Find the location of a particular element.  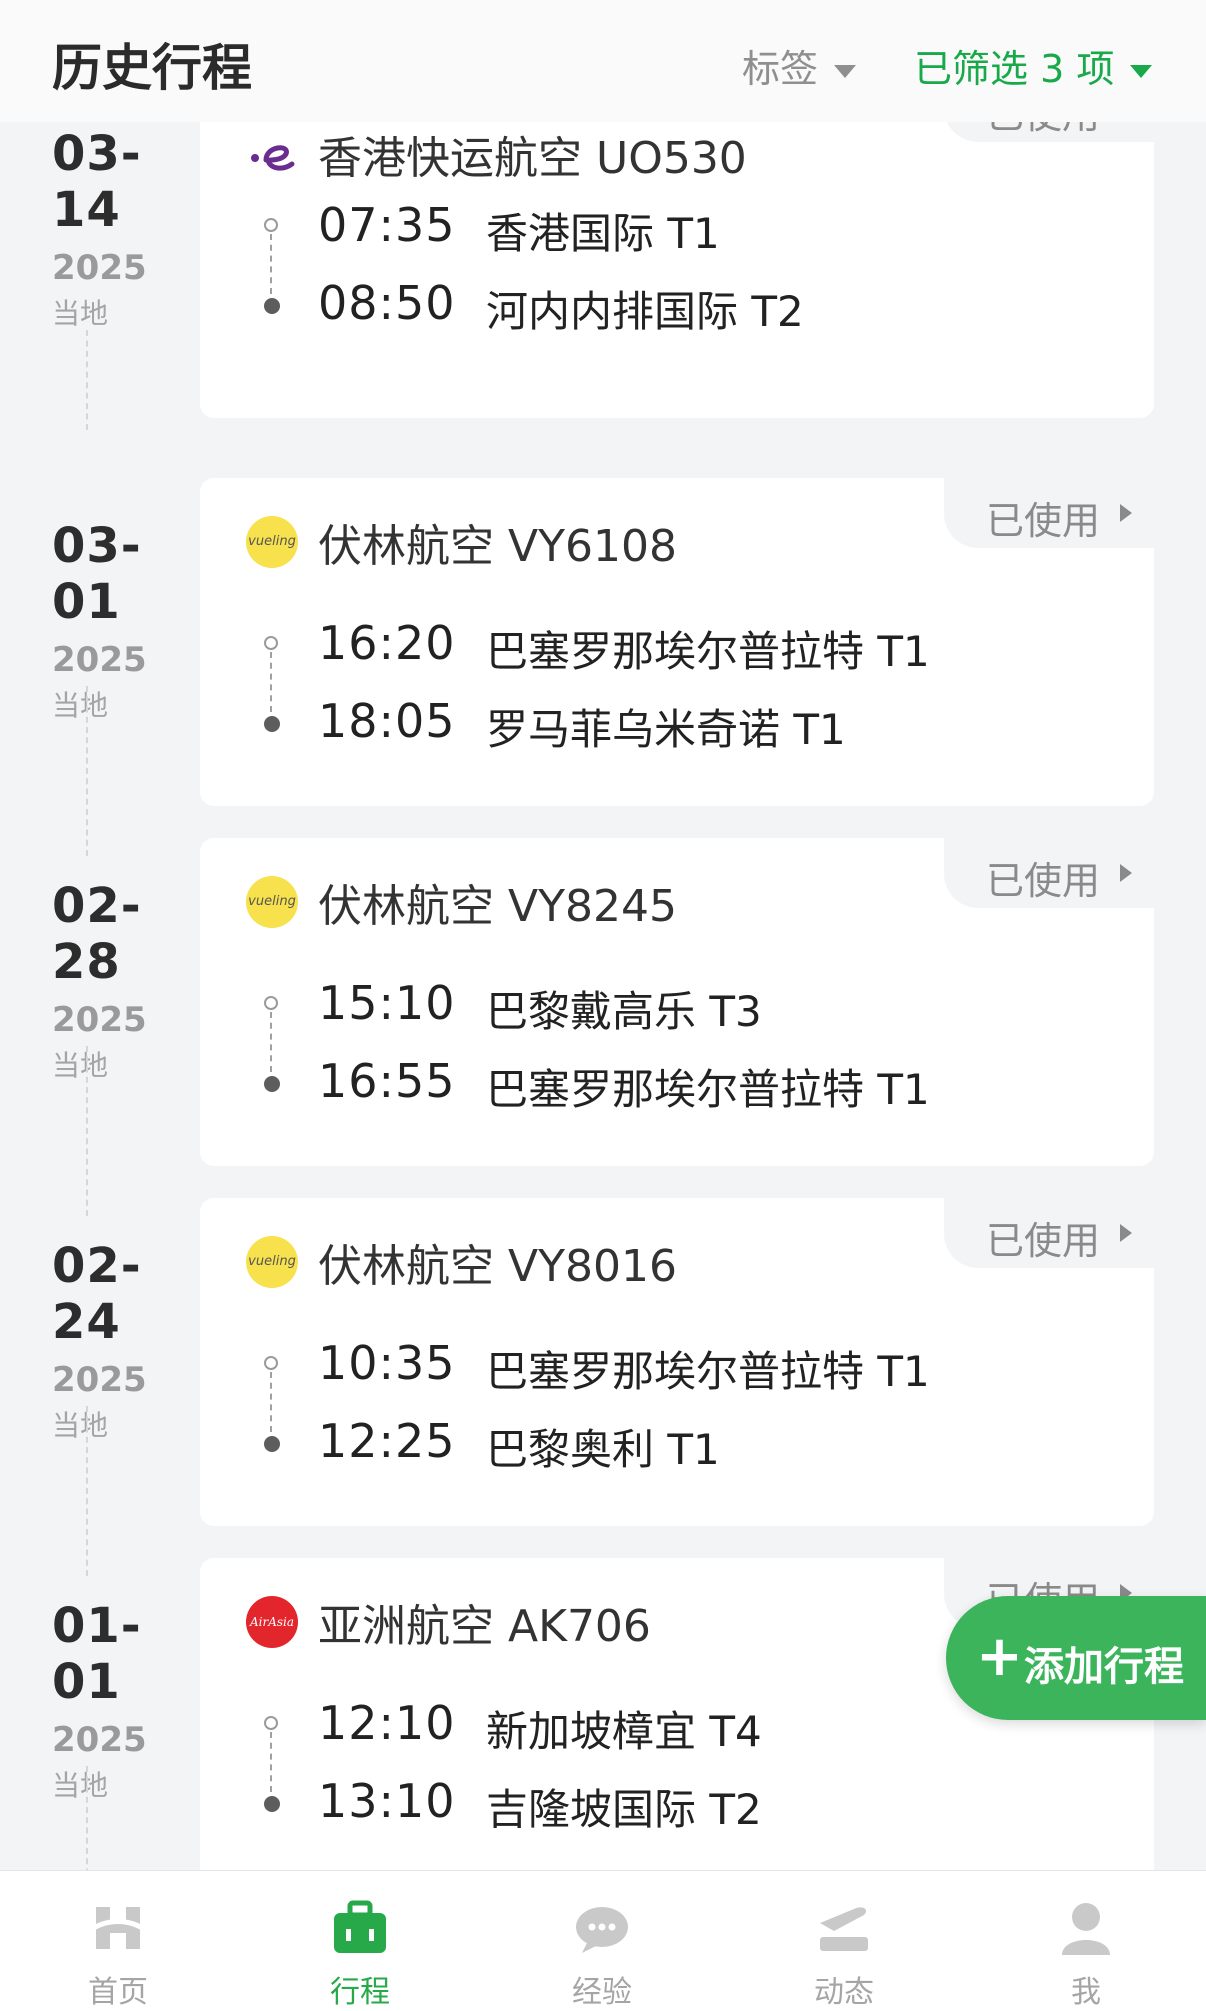

trip-date: 02-28 2025 当地 is located at coordinates (127, 981).